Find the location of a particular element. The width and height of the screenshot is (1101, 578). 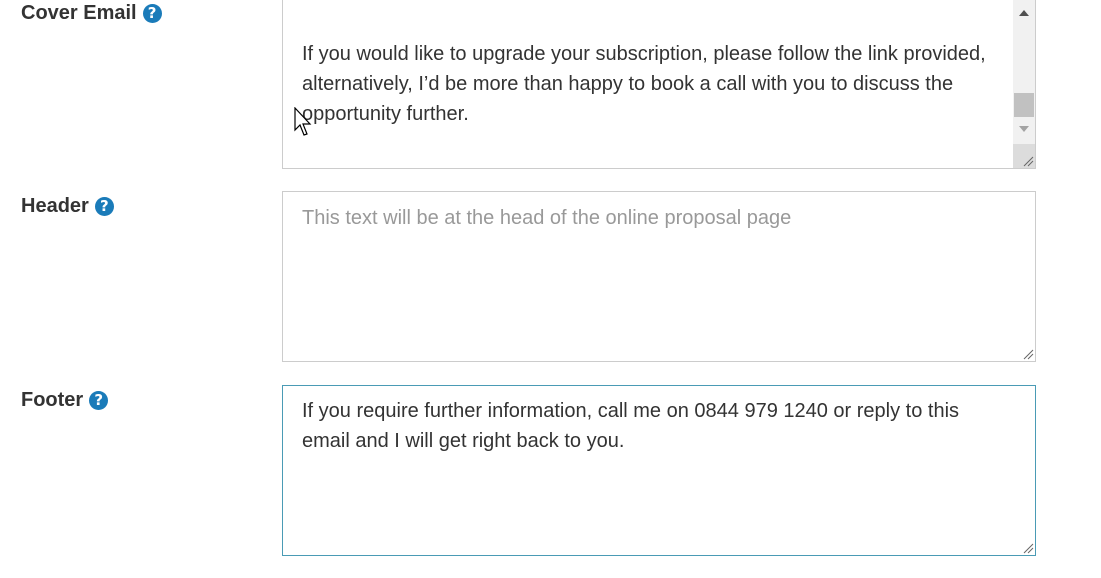

cover-email-label: Cover Email is located at coordinates (79, 13).